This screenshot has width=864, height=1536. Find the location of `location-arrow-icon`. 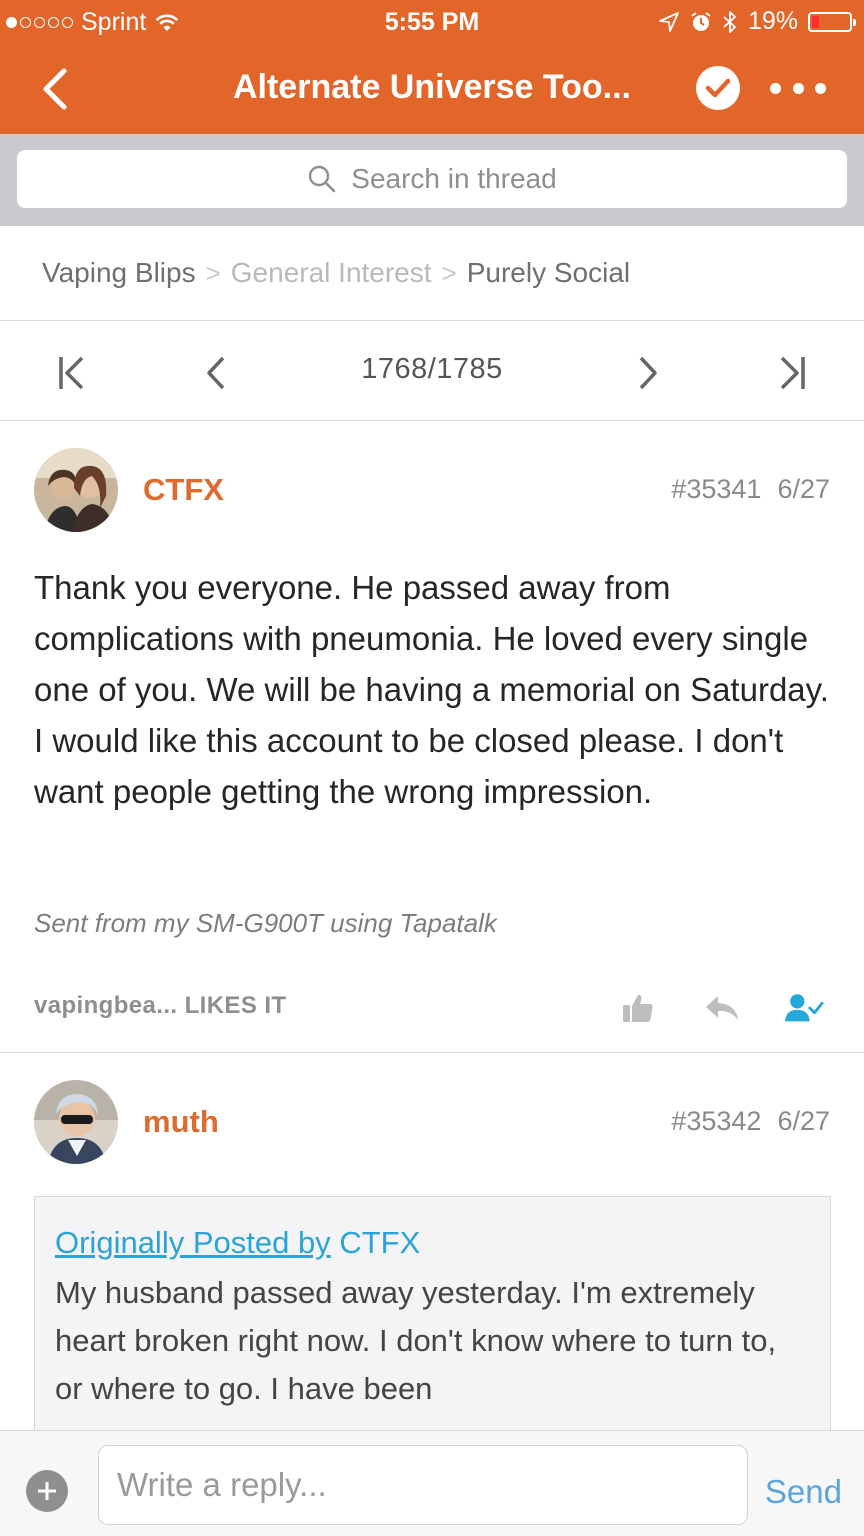

location-arrow-icon is located at coordinates (669, 21).